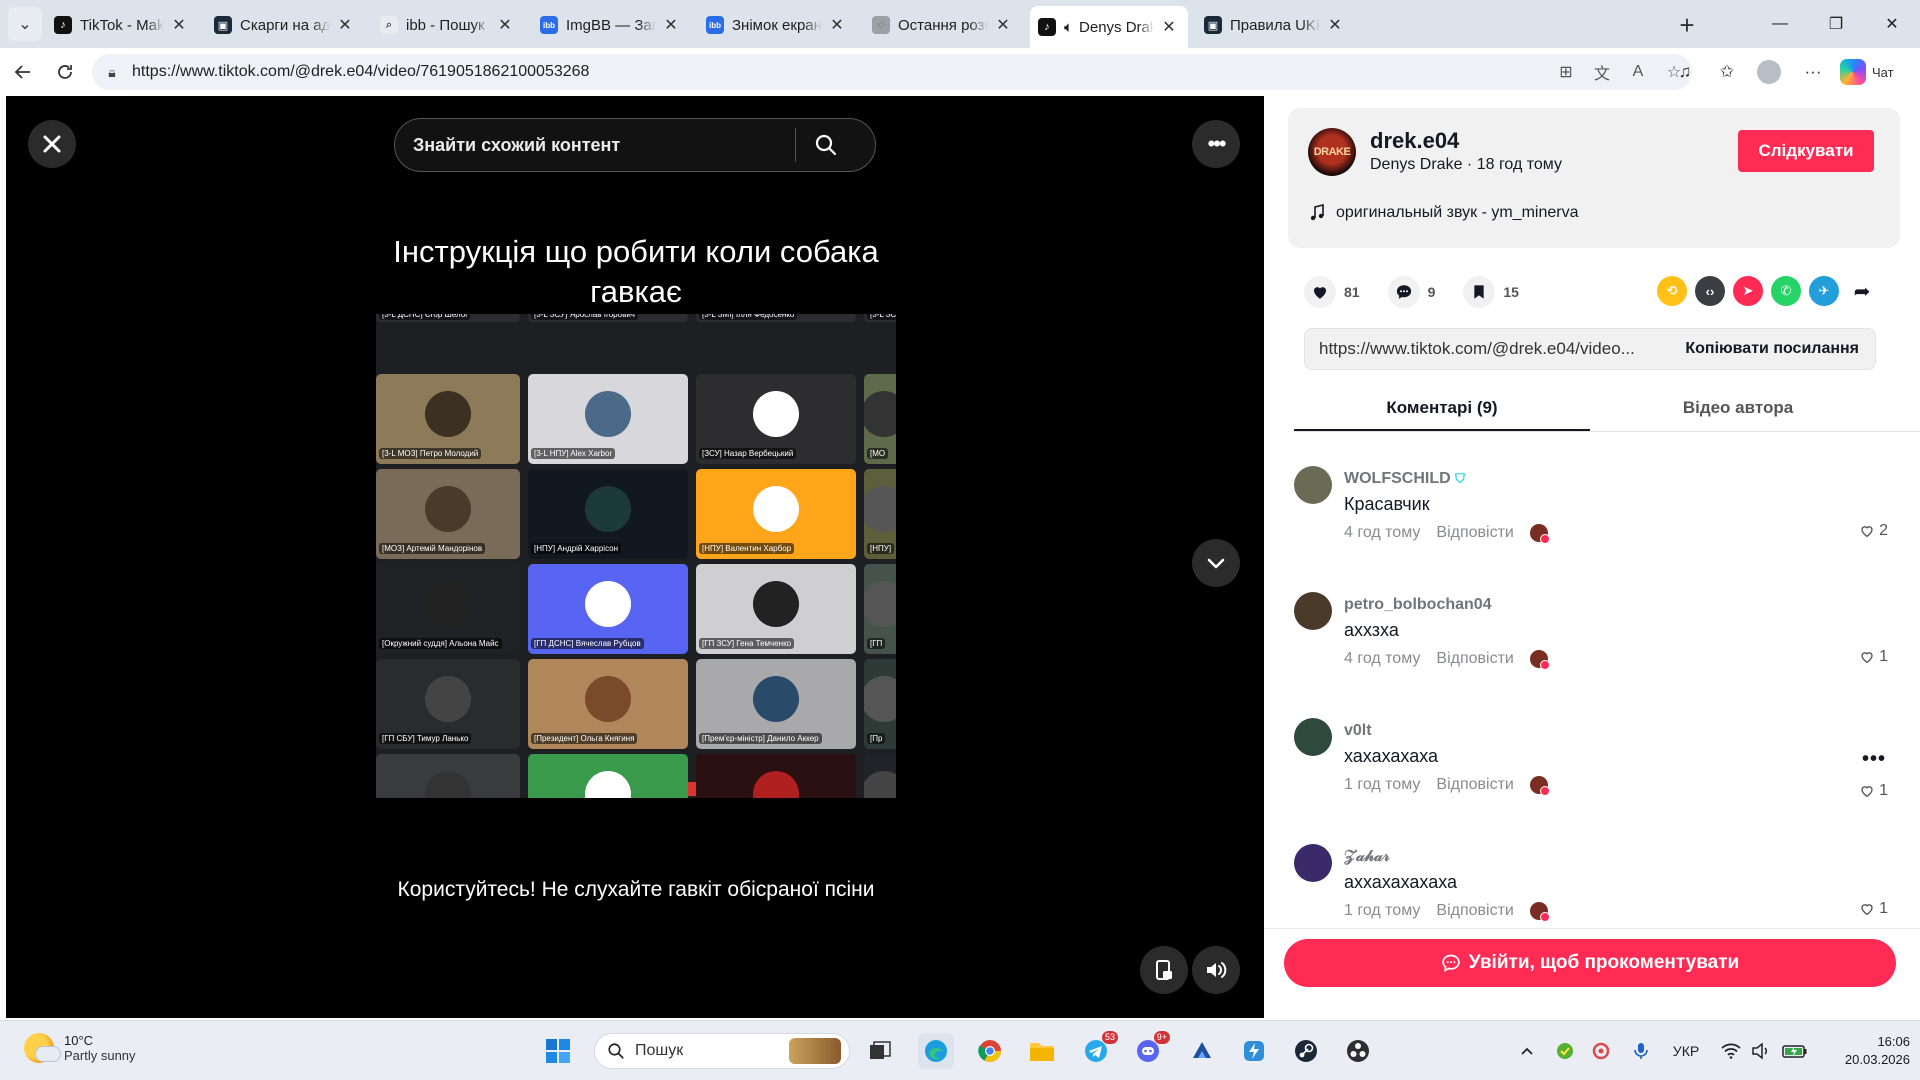 The width and height of the screenshot is (1920, 1080). Describe the element at coordinates (722, 1051) in the screenshot. I see `taskbar-search: Пошук` at that location.